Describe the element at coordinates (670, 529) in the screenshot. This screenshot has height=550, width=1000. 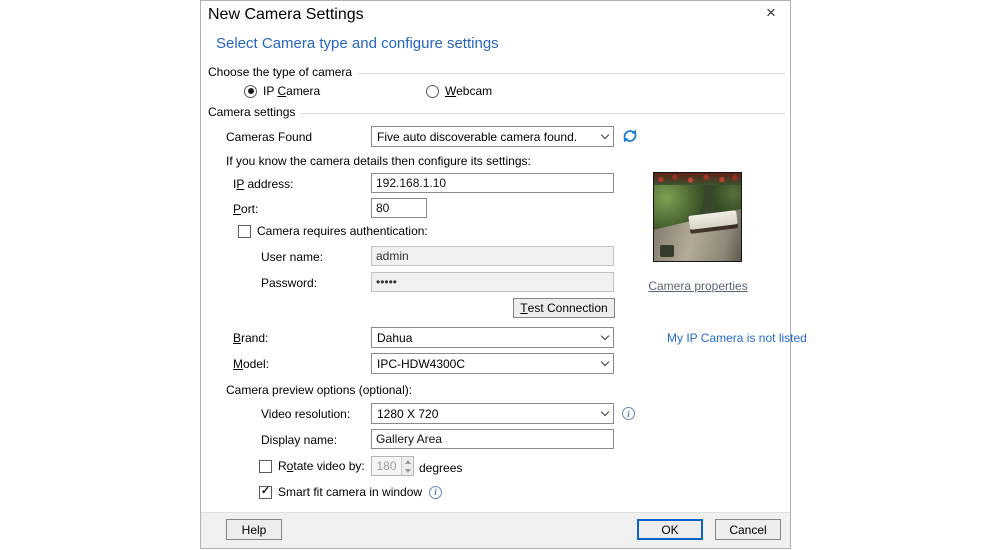
I see `ok-button: OK` at that location.